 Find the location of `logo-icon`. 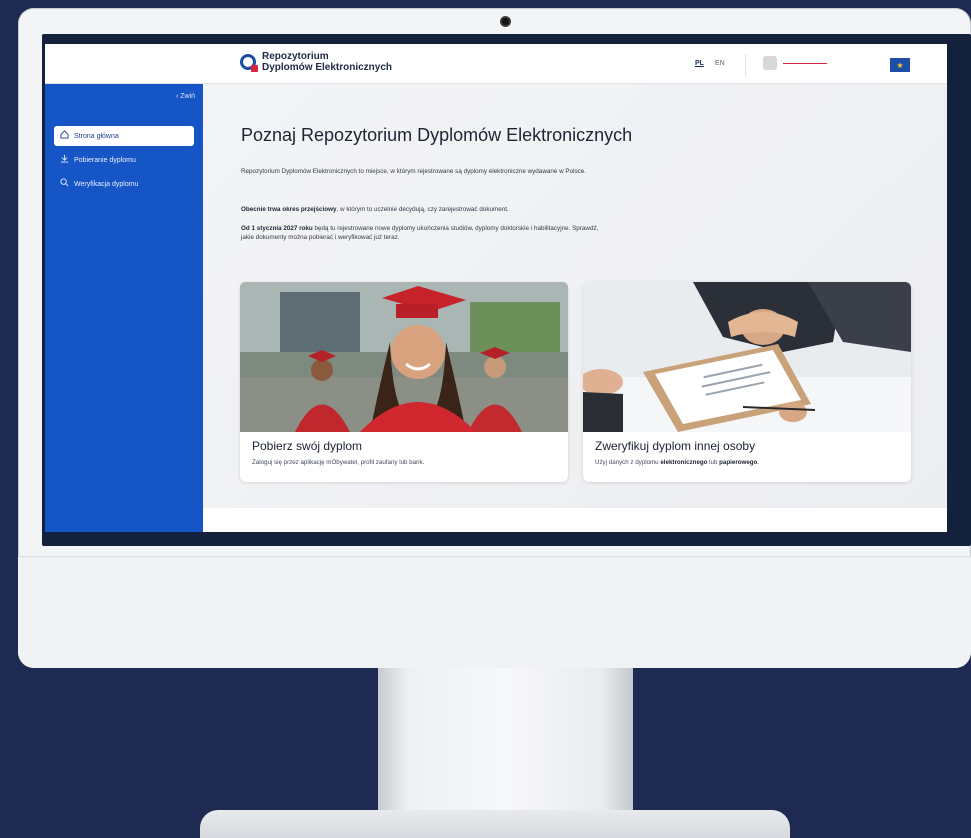

logo-icon is located at coordinates (249, 63).